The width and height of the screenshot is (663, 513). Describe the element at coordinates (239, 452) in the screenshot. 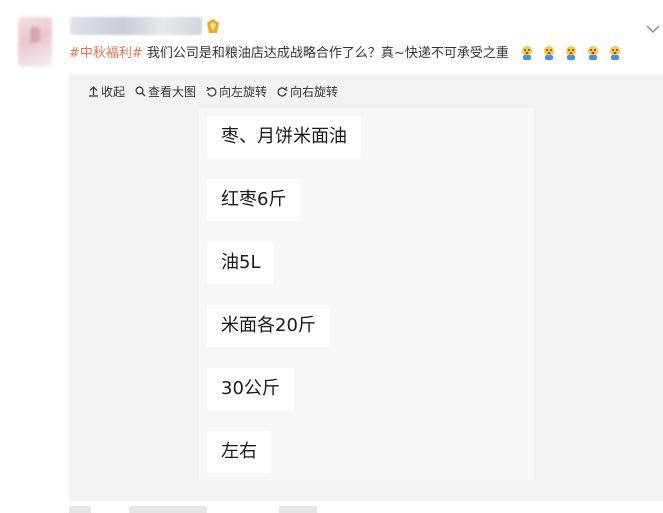

I see `image-text-line: 左右` at that location.